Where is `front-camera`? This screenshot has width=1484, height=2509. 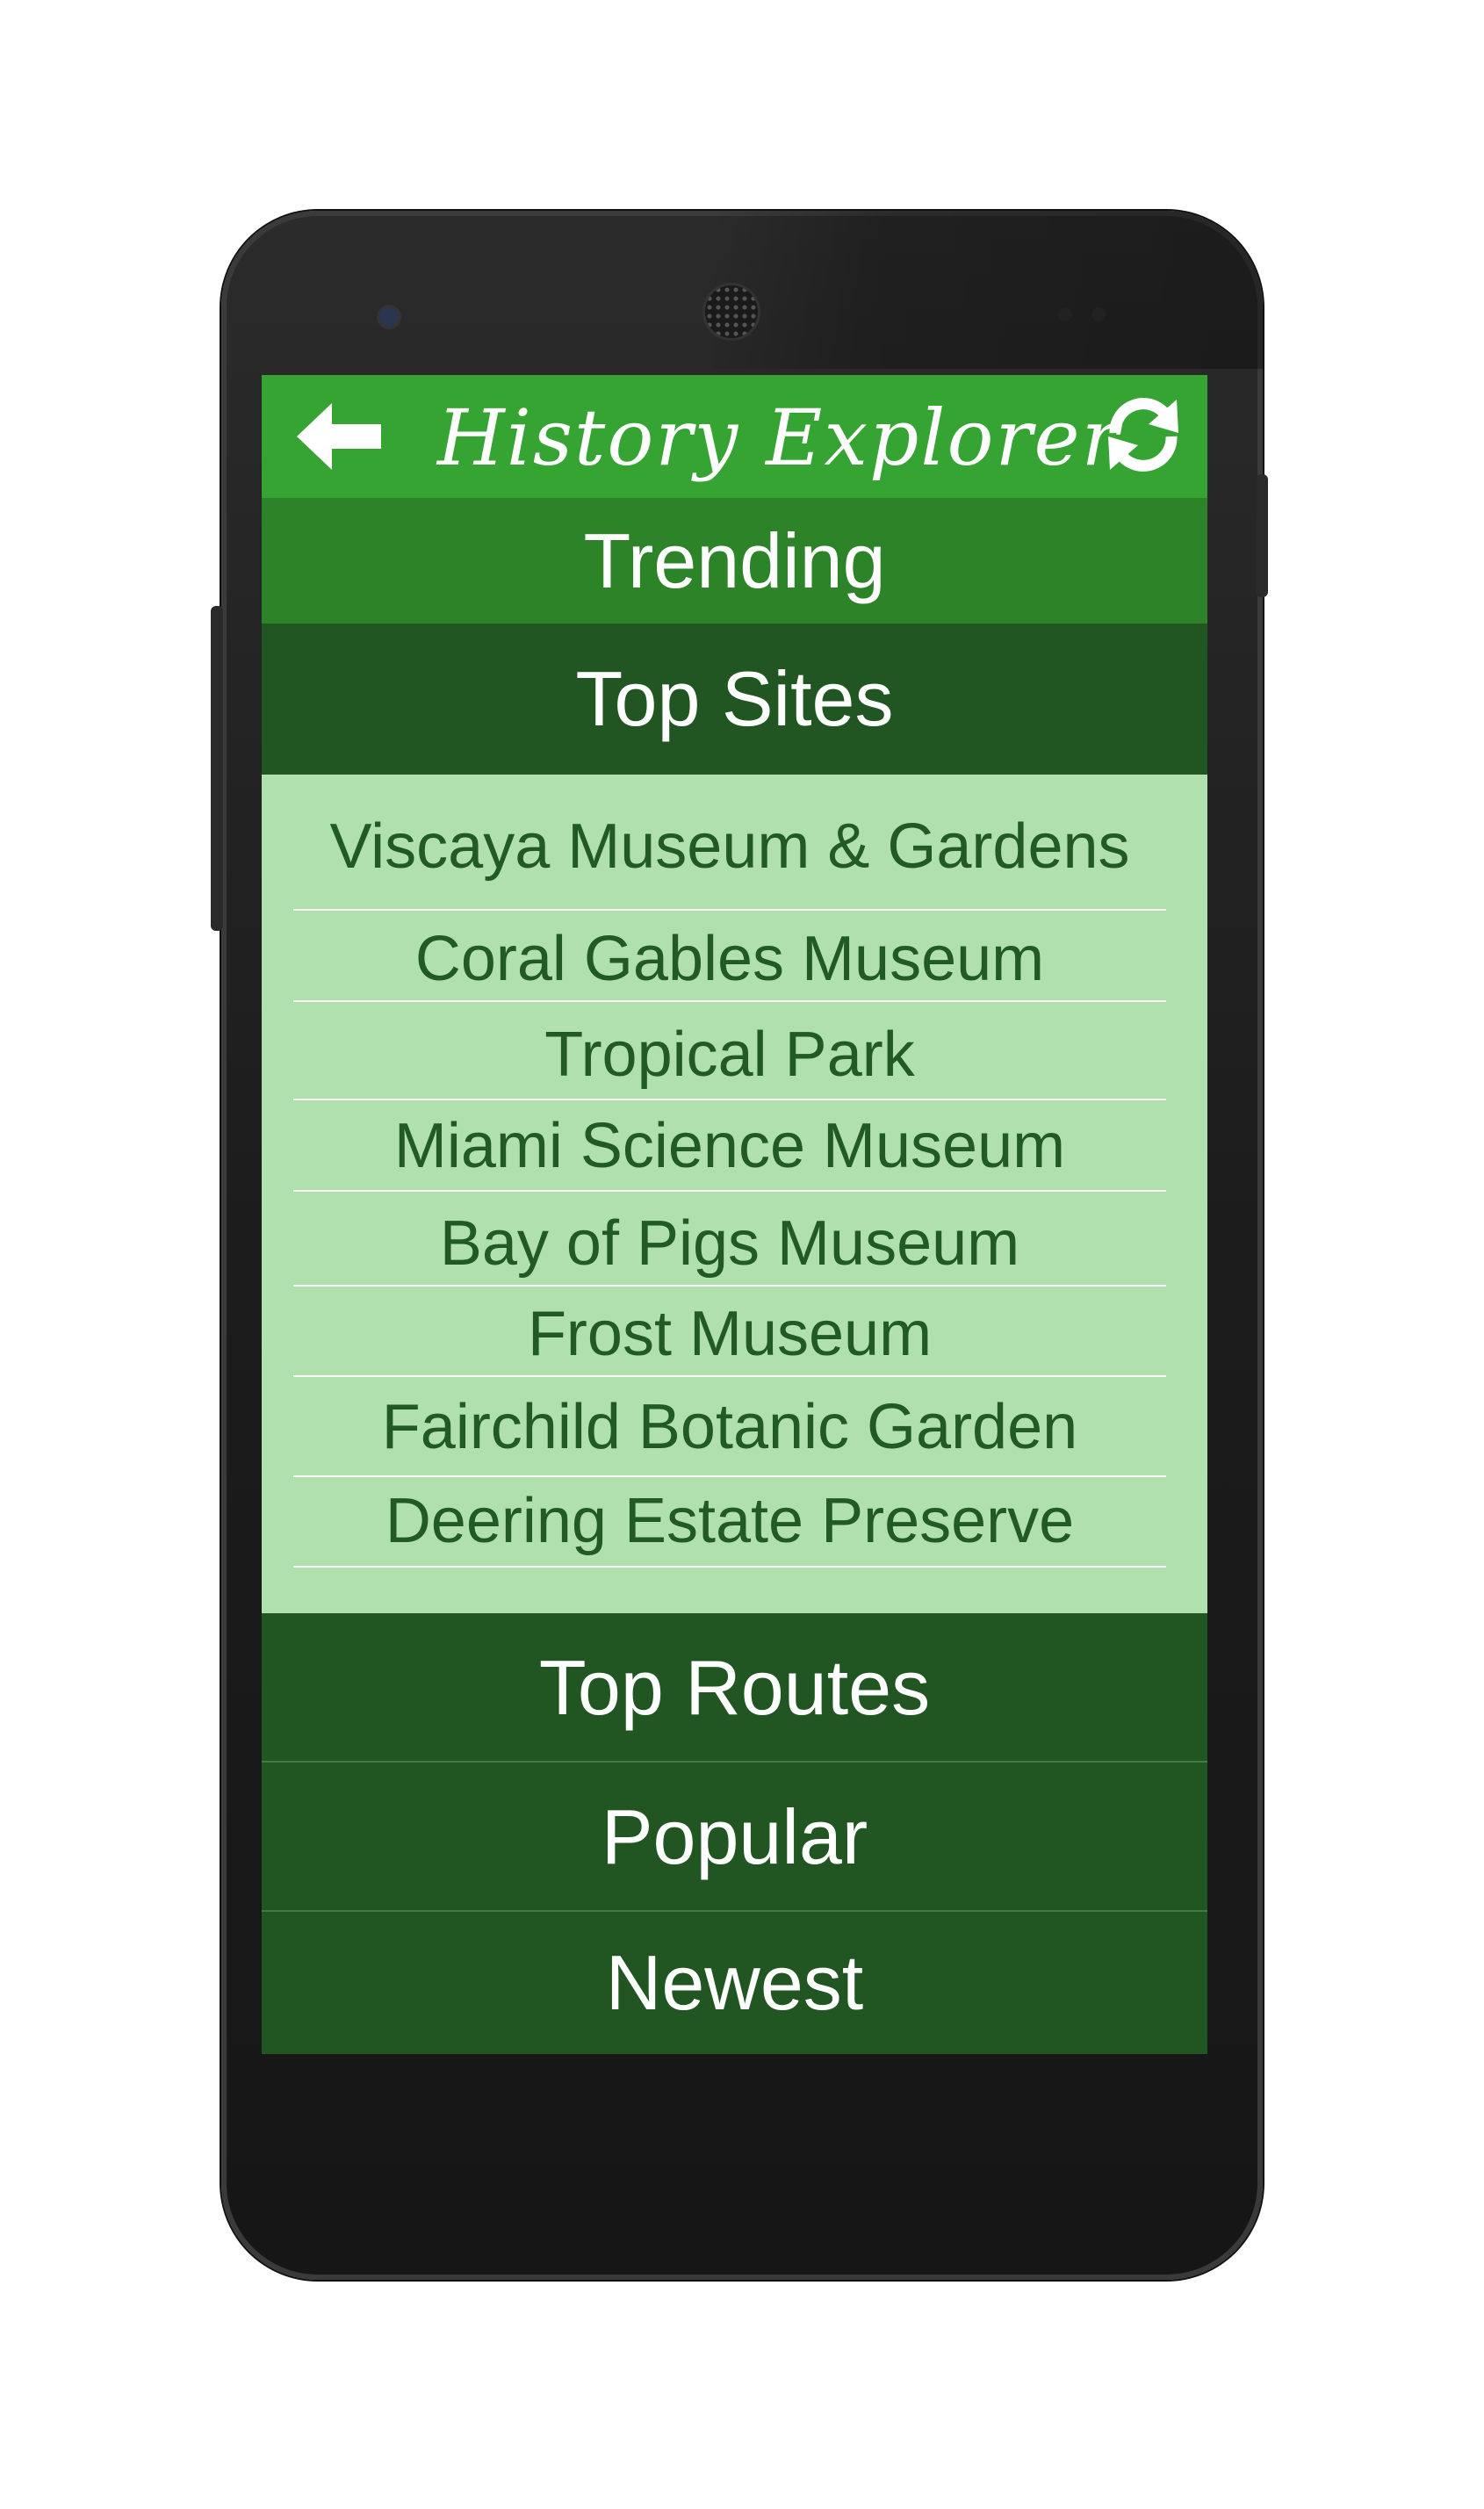
front-camera is located at coordinates (389, 317).